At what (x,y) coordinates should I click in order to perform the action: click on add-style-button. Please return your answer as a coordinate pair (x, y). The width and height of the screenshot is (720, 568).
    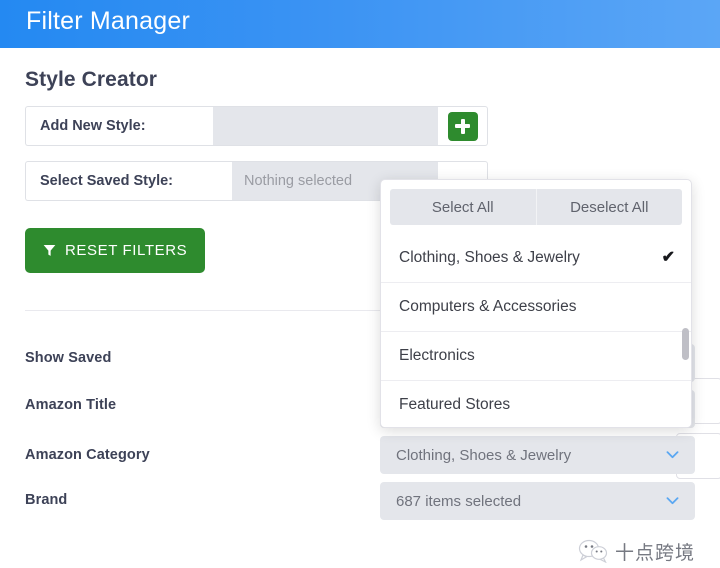
    Looking at the image, I should click on (462, 126).